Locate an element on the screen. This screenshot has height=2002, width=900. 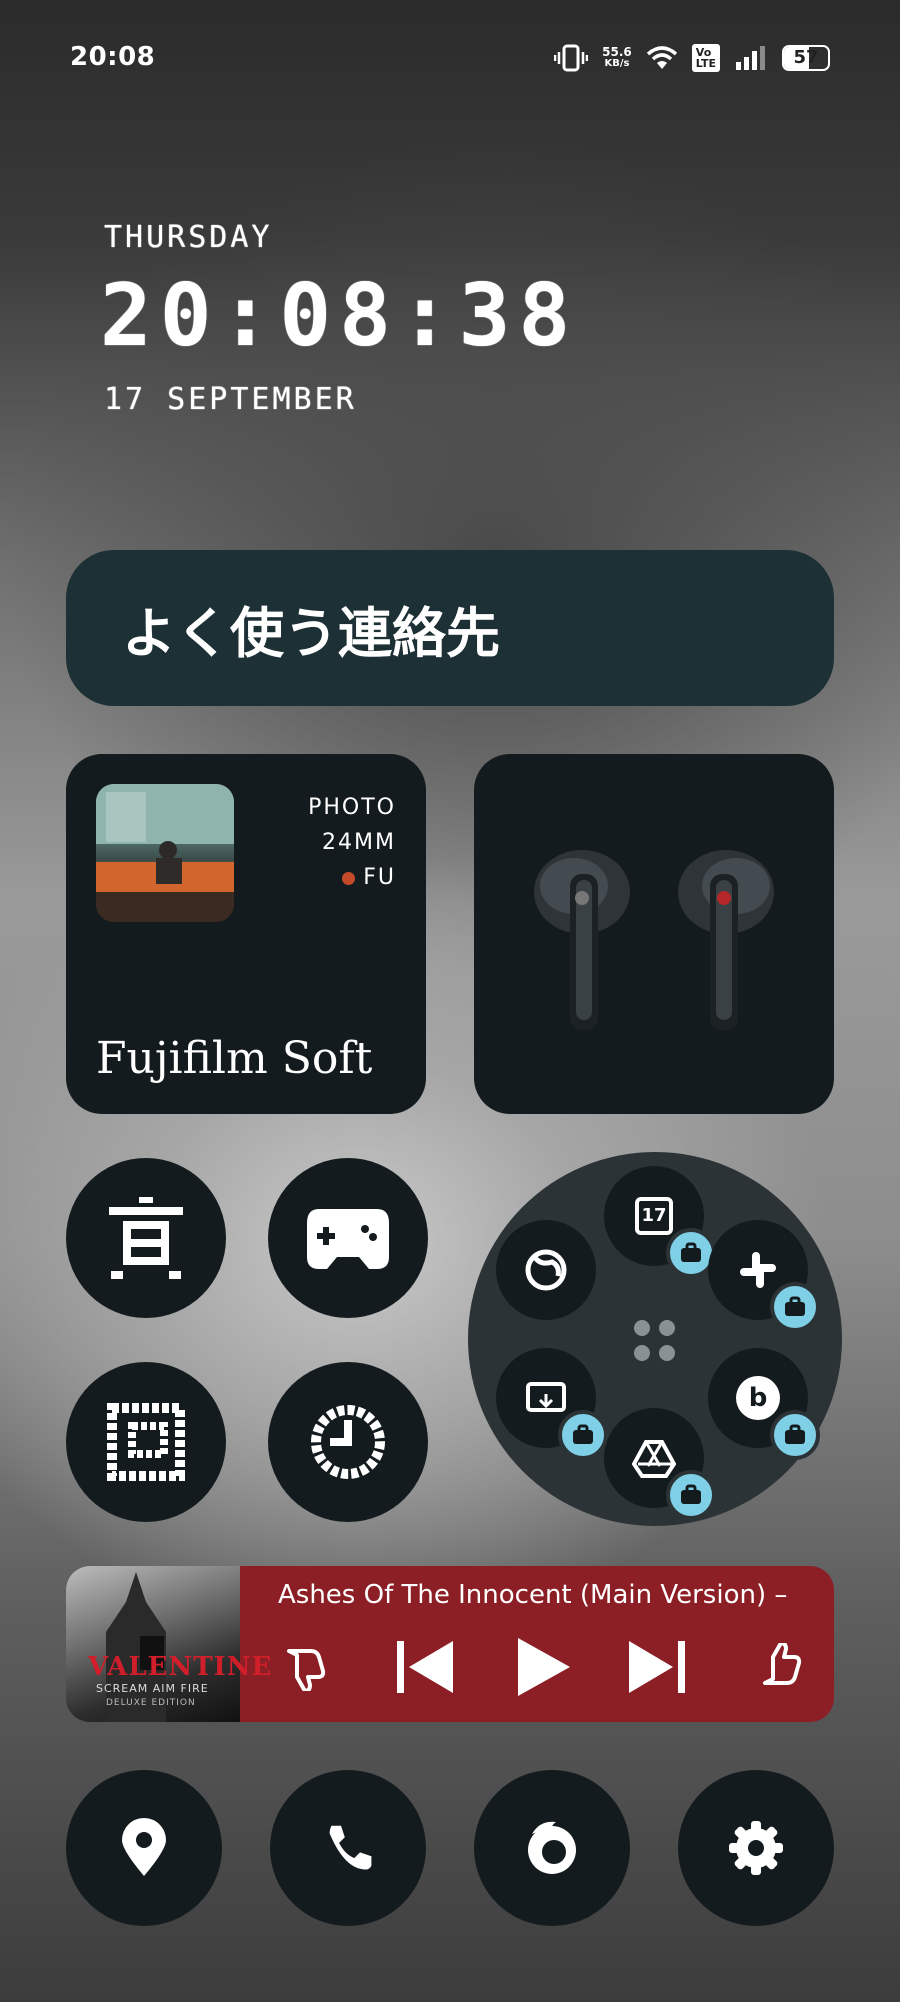
thumbs-up-button is located at coordinates (782, 1666).